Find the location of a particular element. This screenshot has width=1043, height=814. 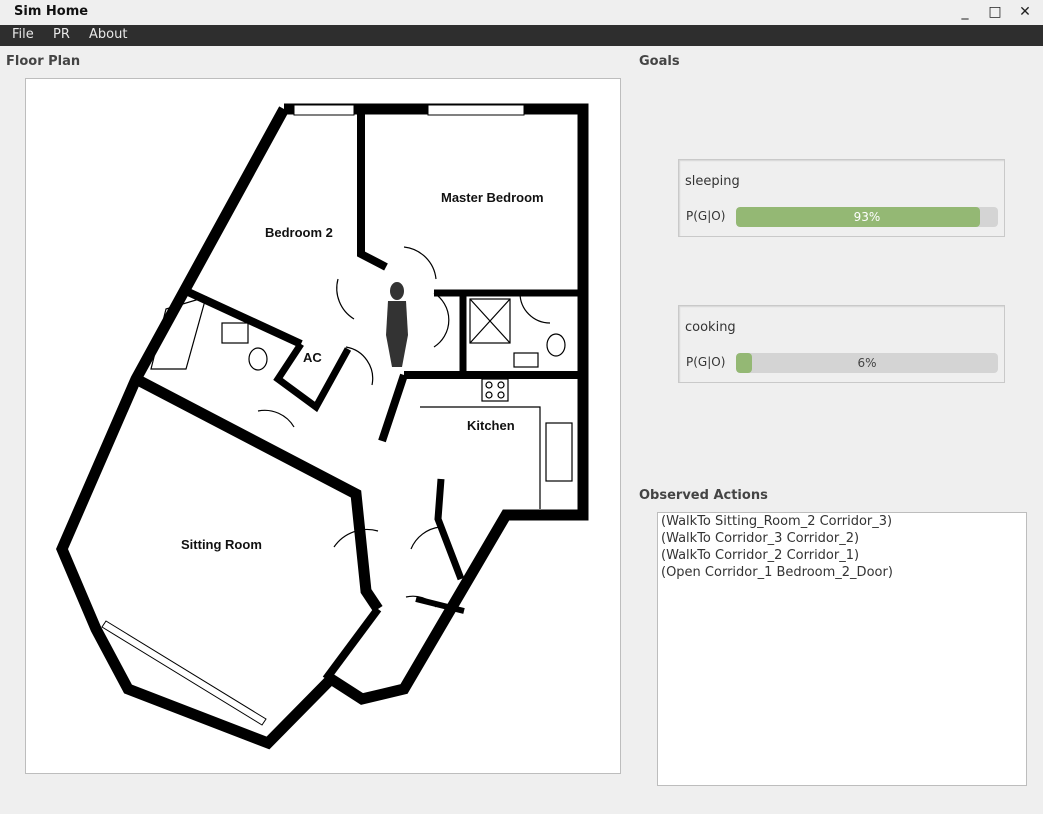

door-swing-sitting is located at coordinates (276, 418).